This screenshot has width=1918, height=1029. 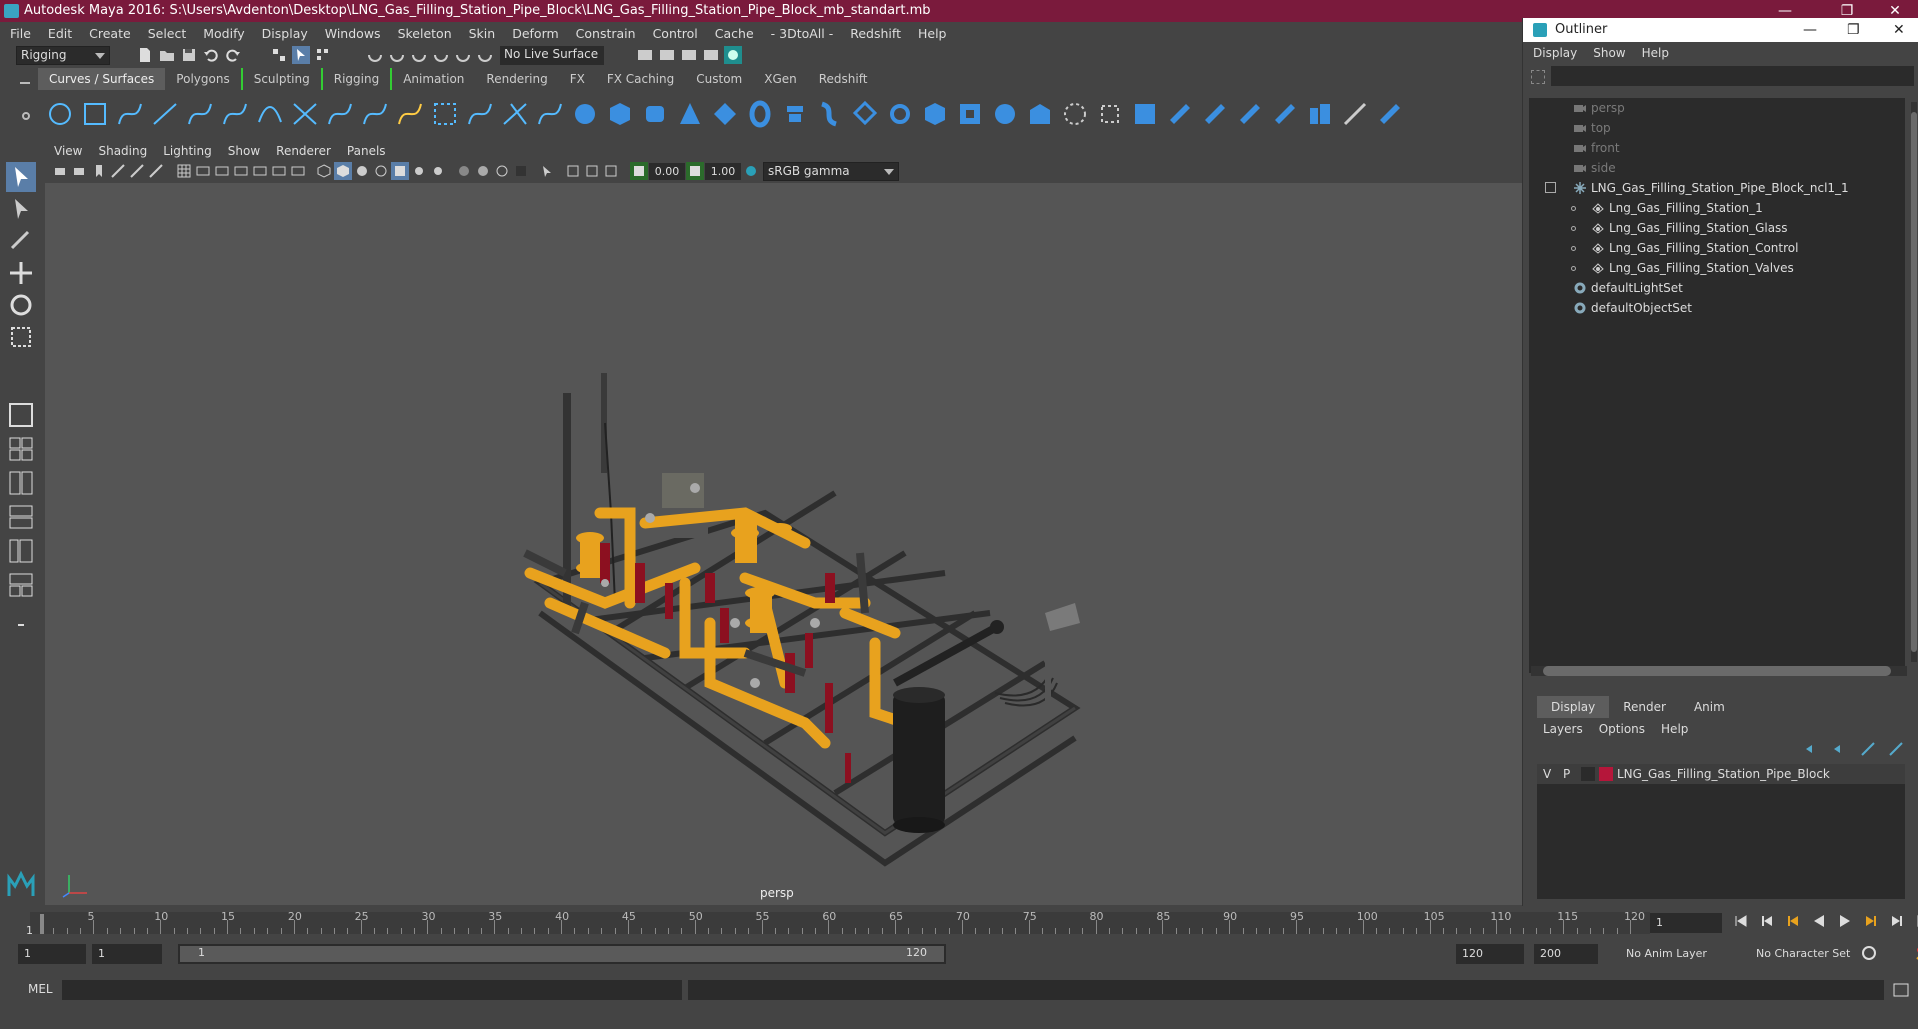 What do you see at coordinates (1812, 749) in the screenshot?
I see `move-layer-up-icon` at bounding box center [1812, 749].